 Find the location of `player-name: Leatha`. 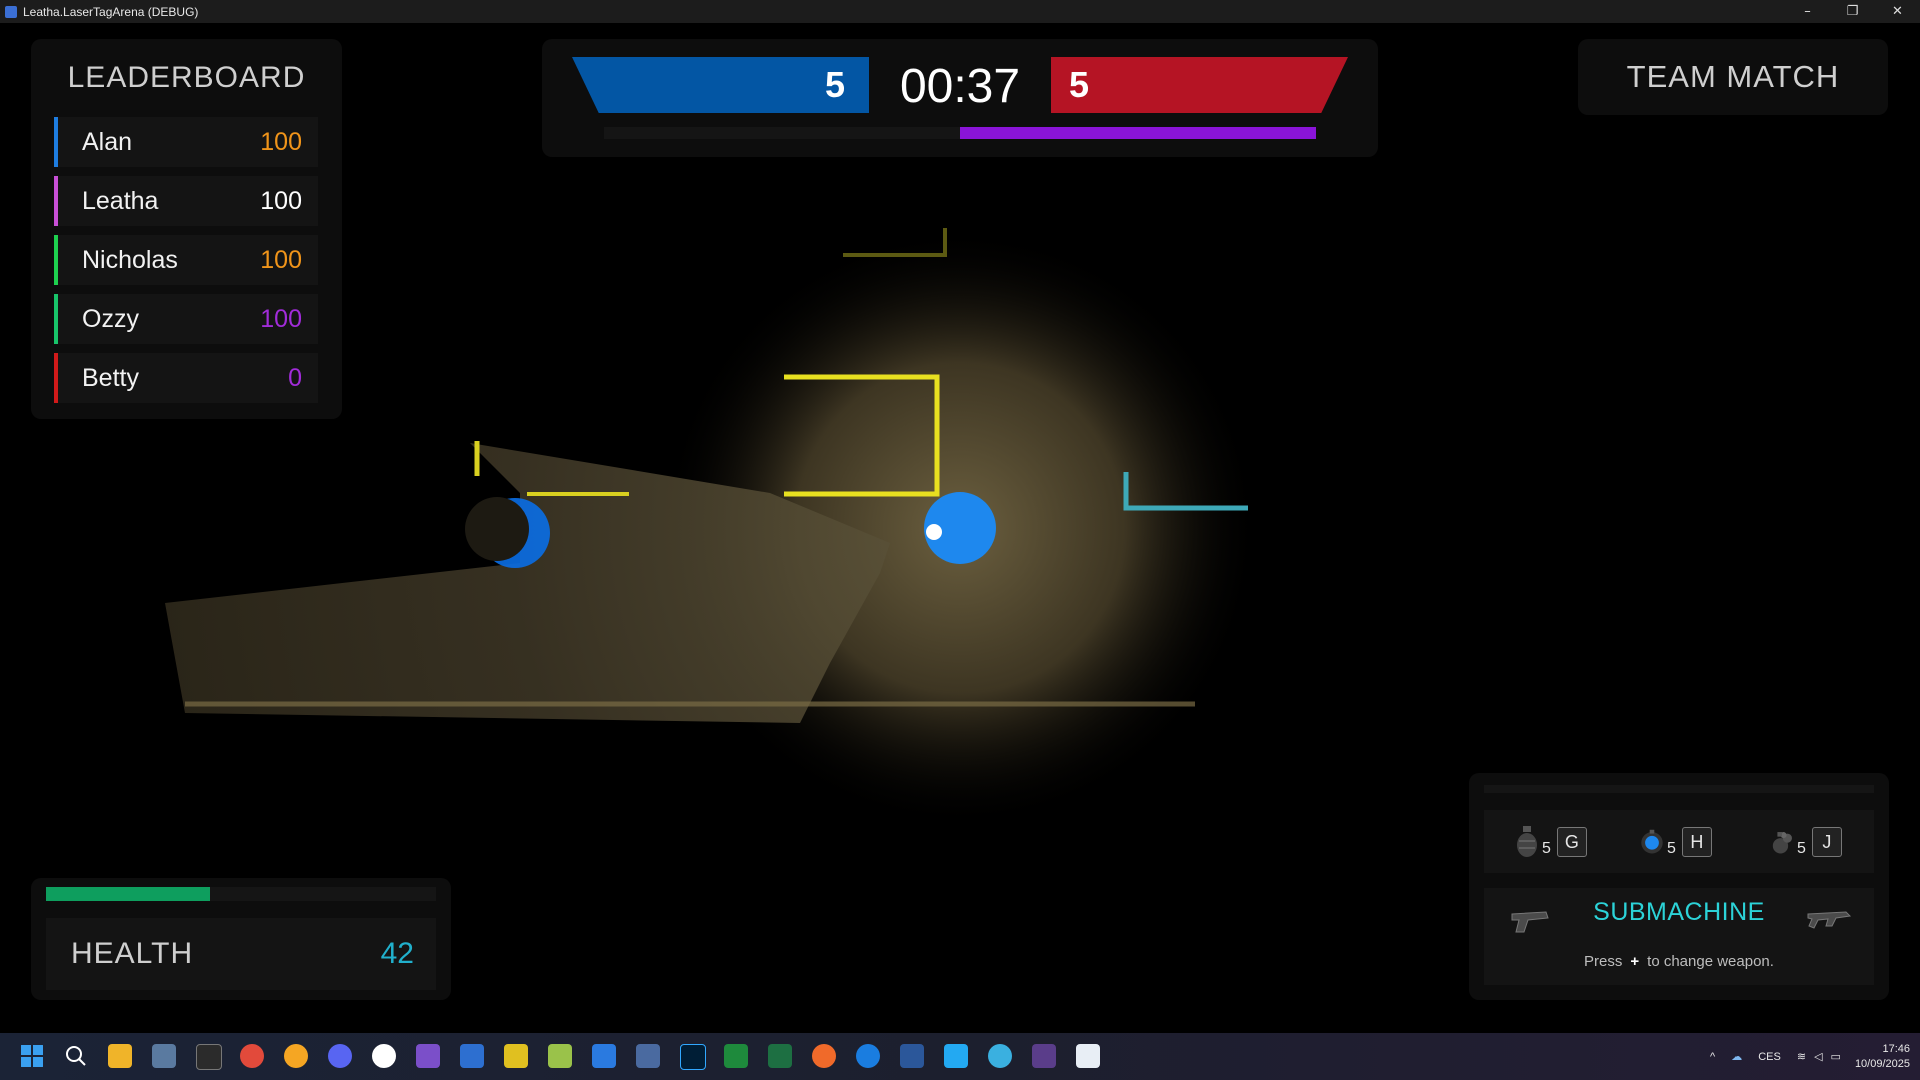

player-name: Leatha is located at coordinates (120, 200).